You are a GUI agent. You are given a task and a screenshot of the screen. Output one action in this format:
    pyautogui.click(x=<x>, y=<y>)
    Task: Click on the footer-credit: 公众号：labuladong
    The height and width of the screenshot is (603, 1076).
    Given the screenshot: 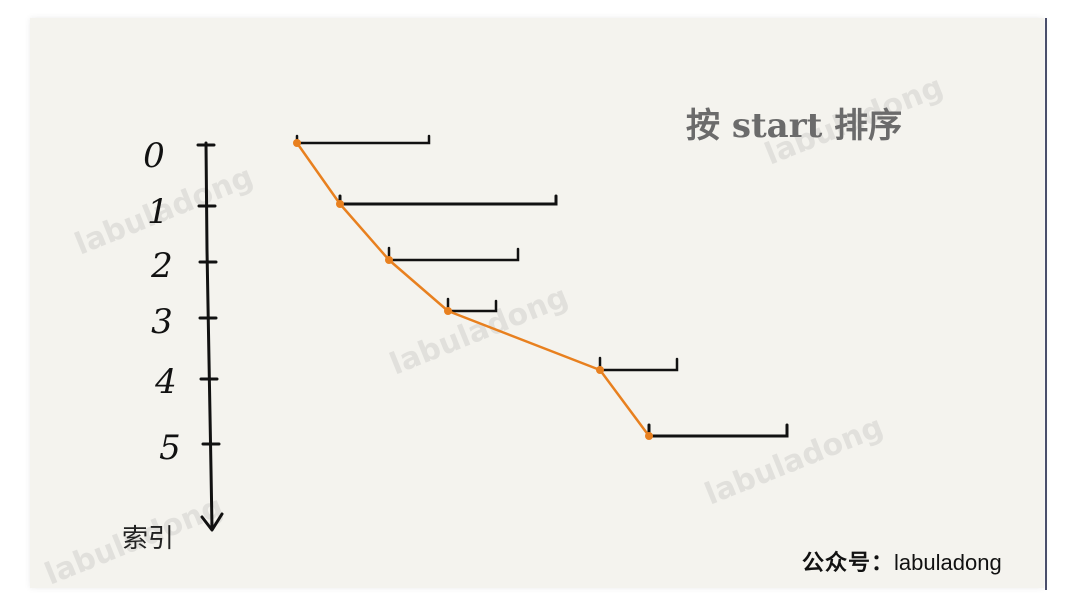 What is the action you would take?
    pyautogui.click(x=902, y=561)
    